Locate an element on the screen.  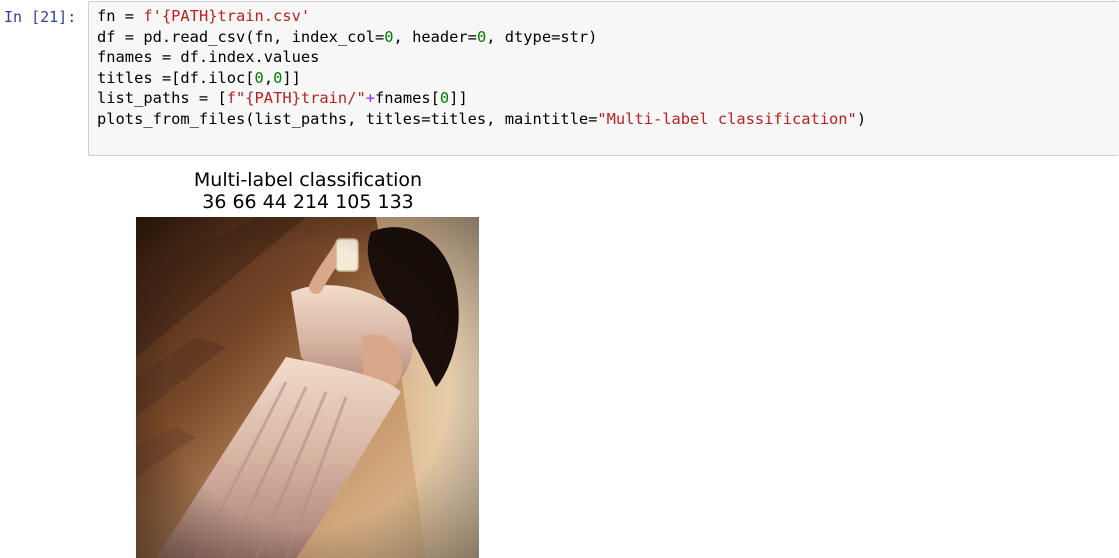
code-line-3: fnames = df.index.values is located at coordinates (208, 57).